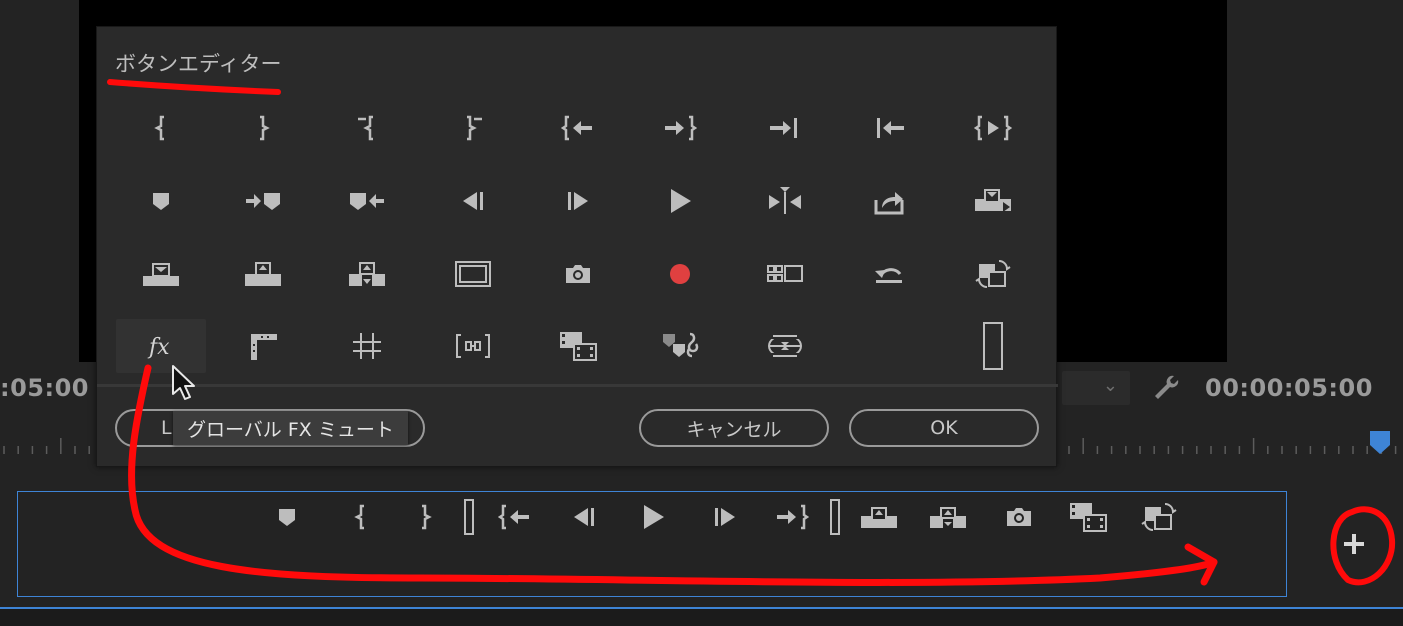 This screenshot has width=1403, height=626. What do you see at coordinates (367, 128) in the screenshot?
I see `clear-in-icon` at bounding box center [367, 128].